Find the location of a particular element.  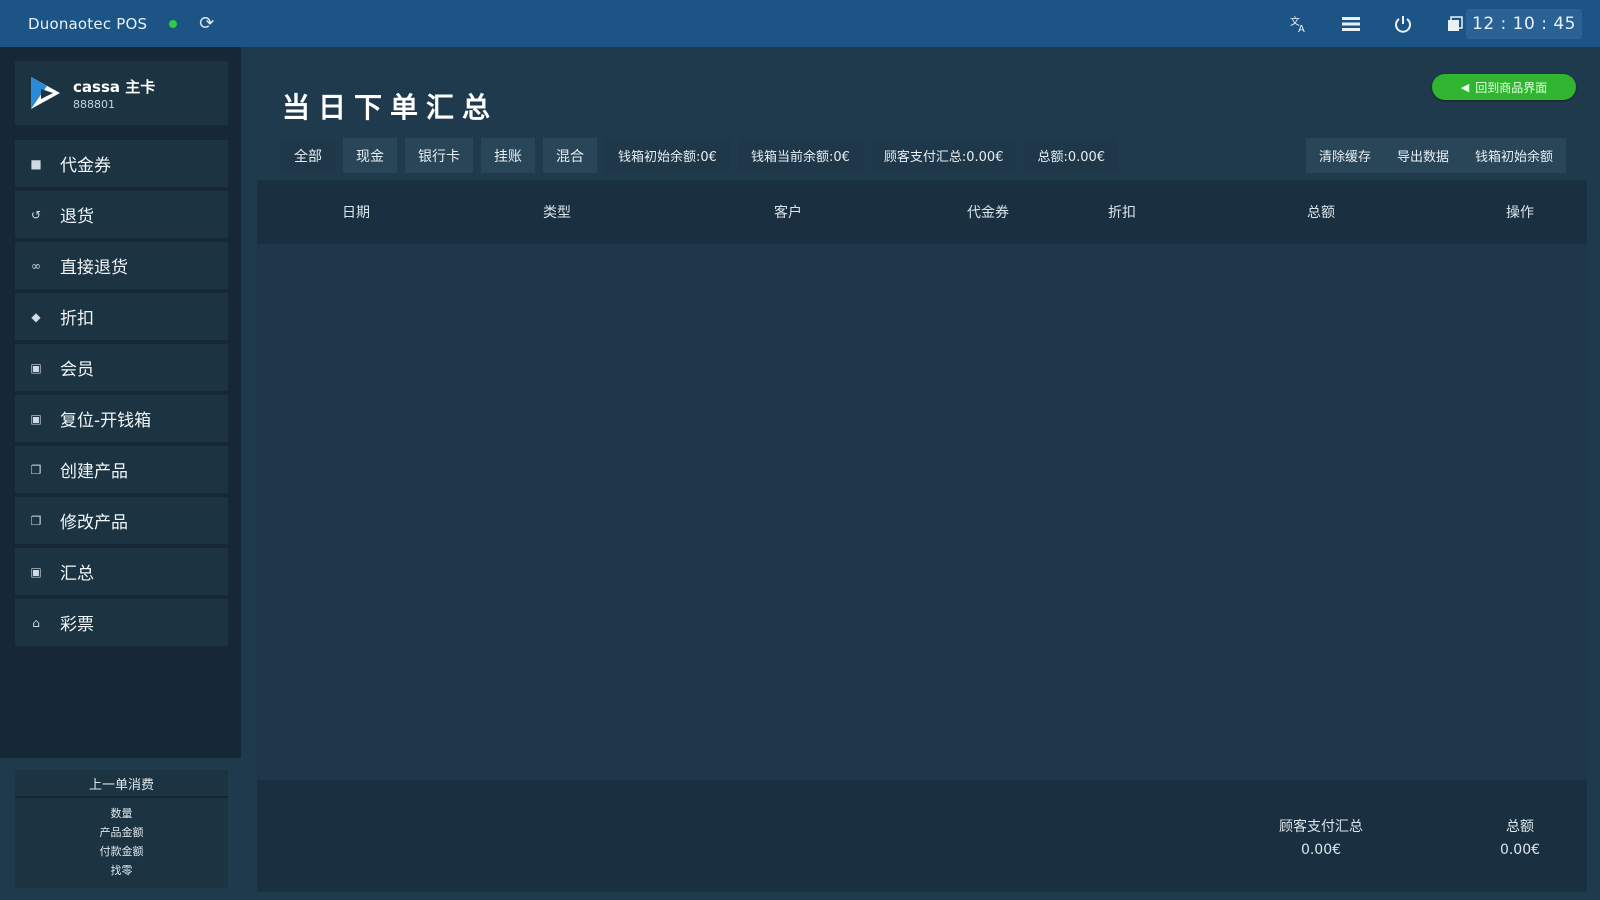

action-bar: 清除缓存 导出数据 钱箱初始余额 is located at coordinates (1435, 155).